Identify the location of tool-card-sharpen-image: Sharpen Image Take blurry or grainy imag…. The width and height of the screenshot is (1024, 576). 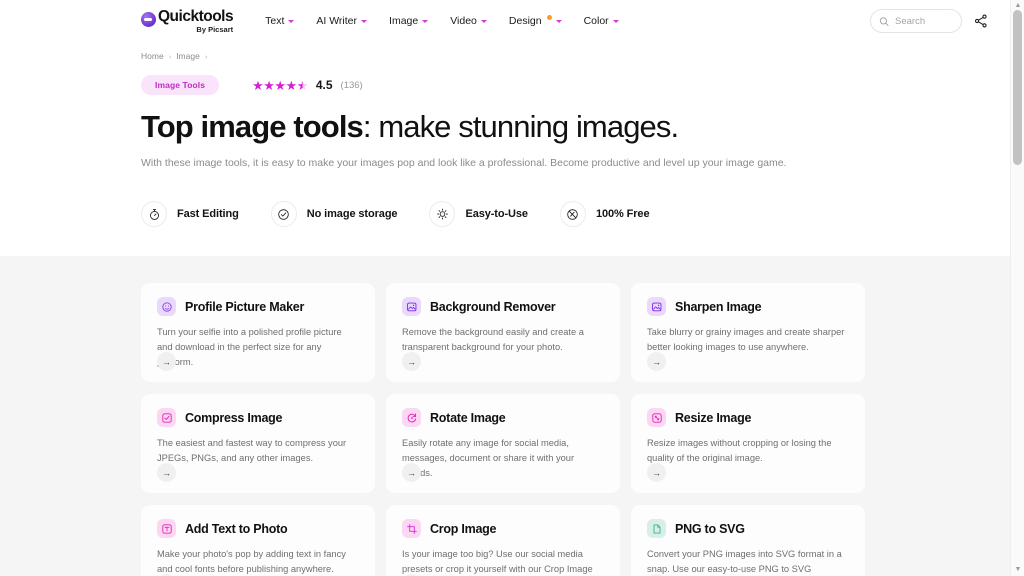
(748, 333).